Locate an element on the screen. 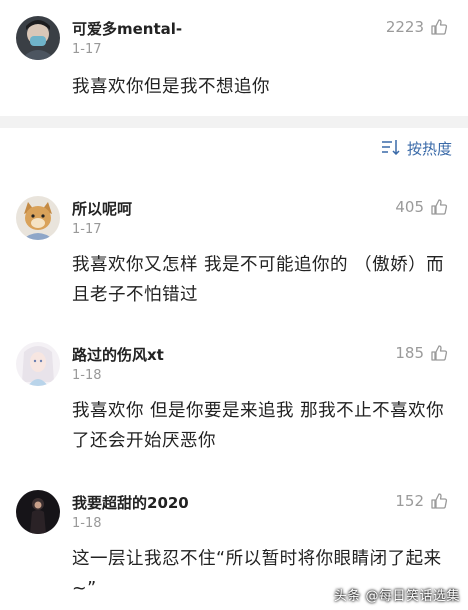 Image resolution: width=468 pixels, height=610 pixels. section-divider is located at coordinates (234, 122).